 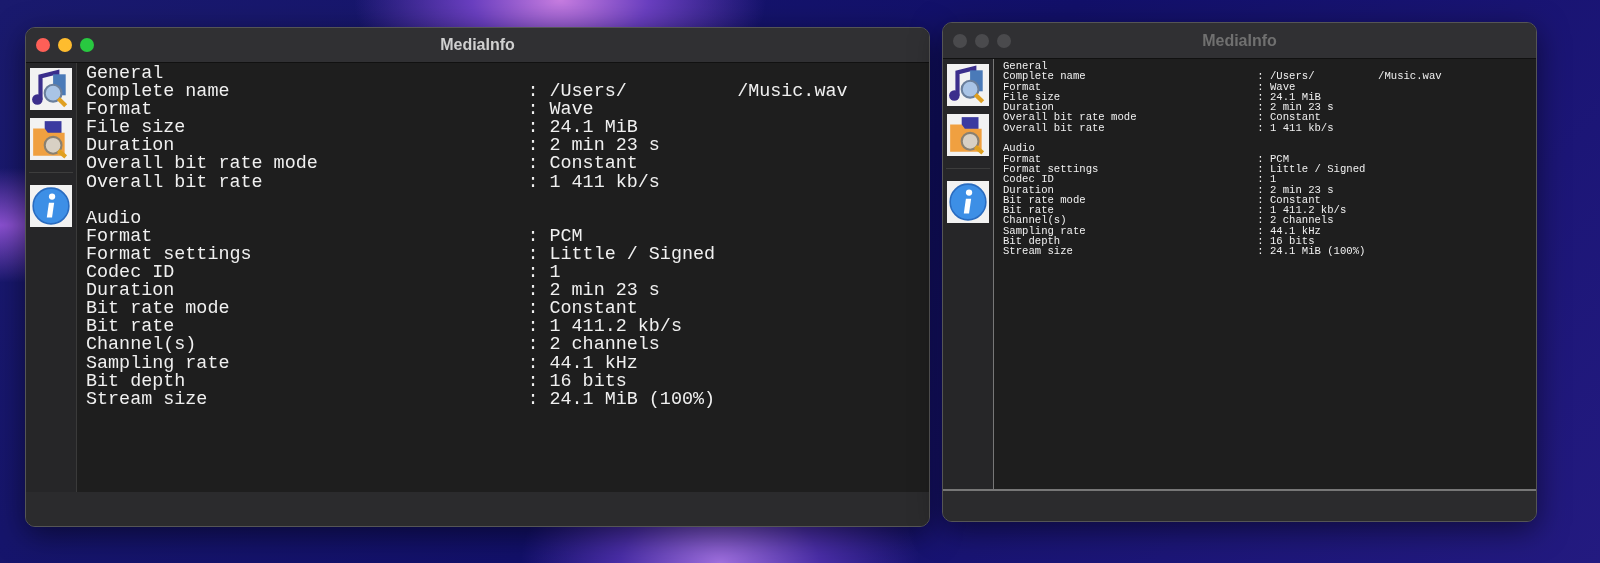 I want to click on close-button, so click(x=43, y=45).